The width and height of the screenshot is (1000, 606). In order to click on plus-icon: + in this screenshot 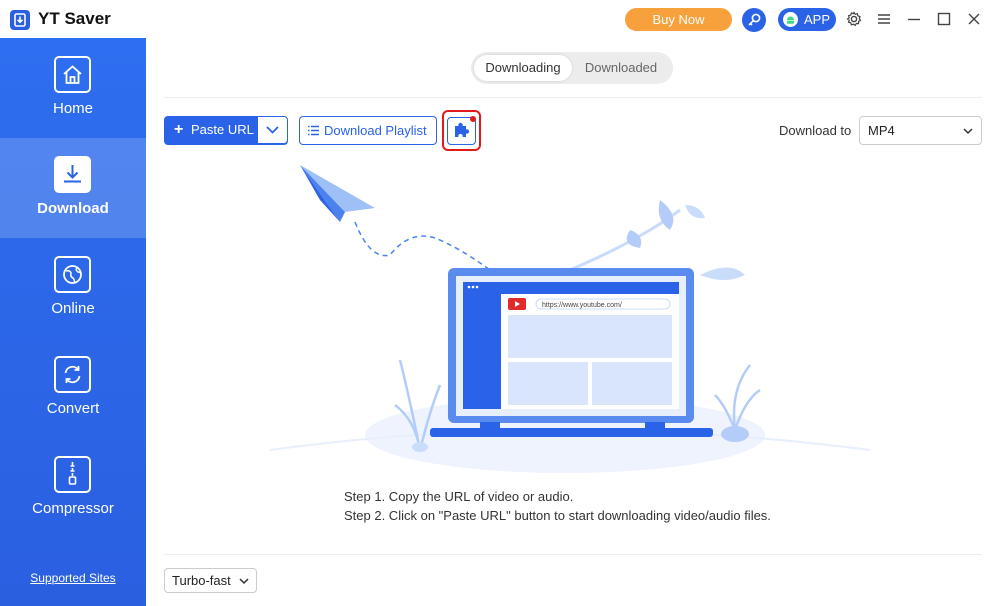, I will do `click(179, 129)`.